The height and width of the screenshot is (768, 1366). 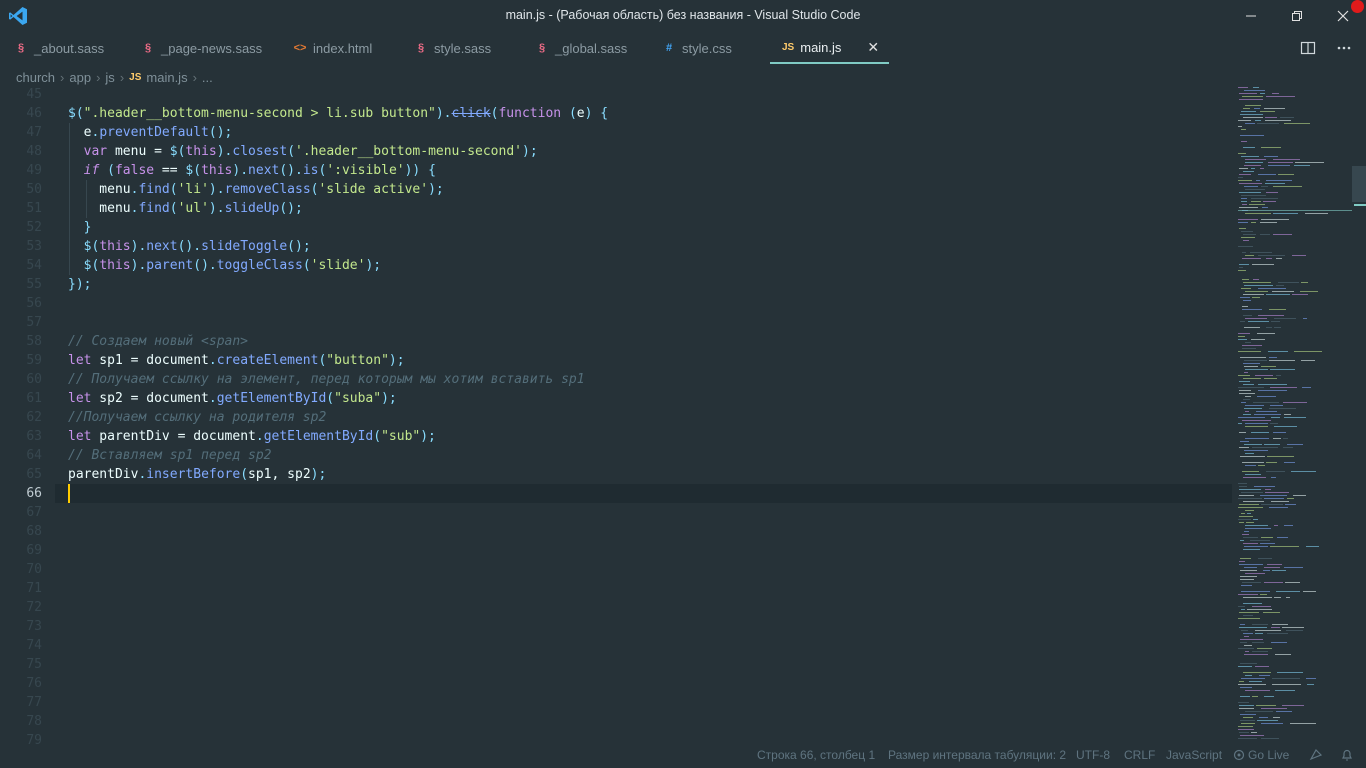 I want to click on more-actions-button, so click(x=1344, y=48).